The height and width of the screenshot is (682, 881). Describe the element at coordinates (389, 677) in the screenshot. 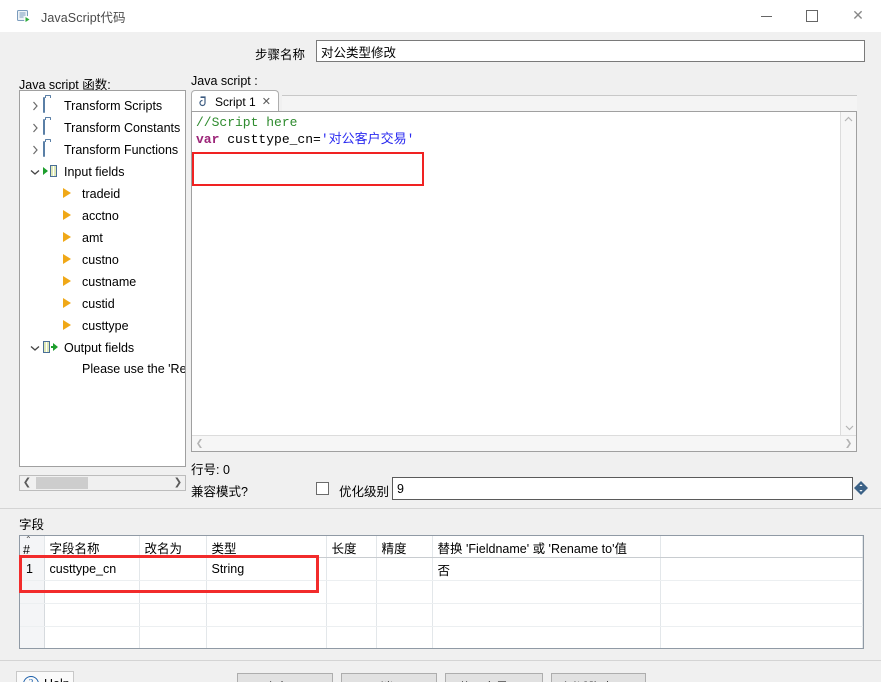

I see `cancel-button: 取消(C)` at that location.